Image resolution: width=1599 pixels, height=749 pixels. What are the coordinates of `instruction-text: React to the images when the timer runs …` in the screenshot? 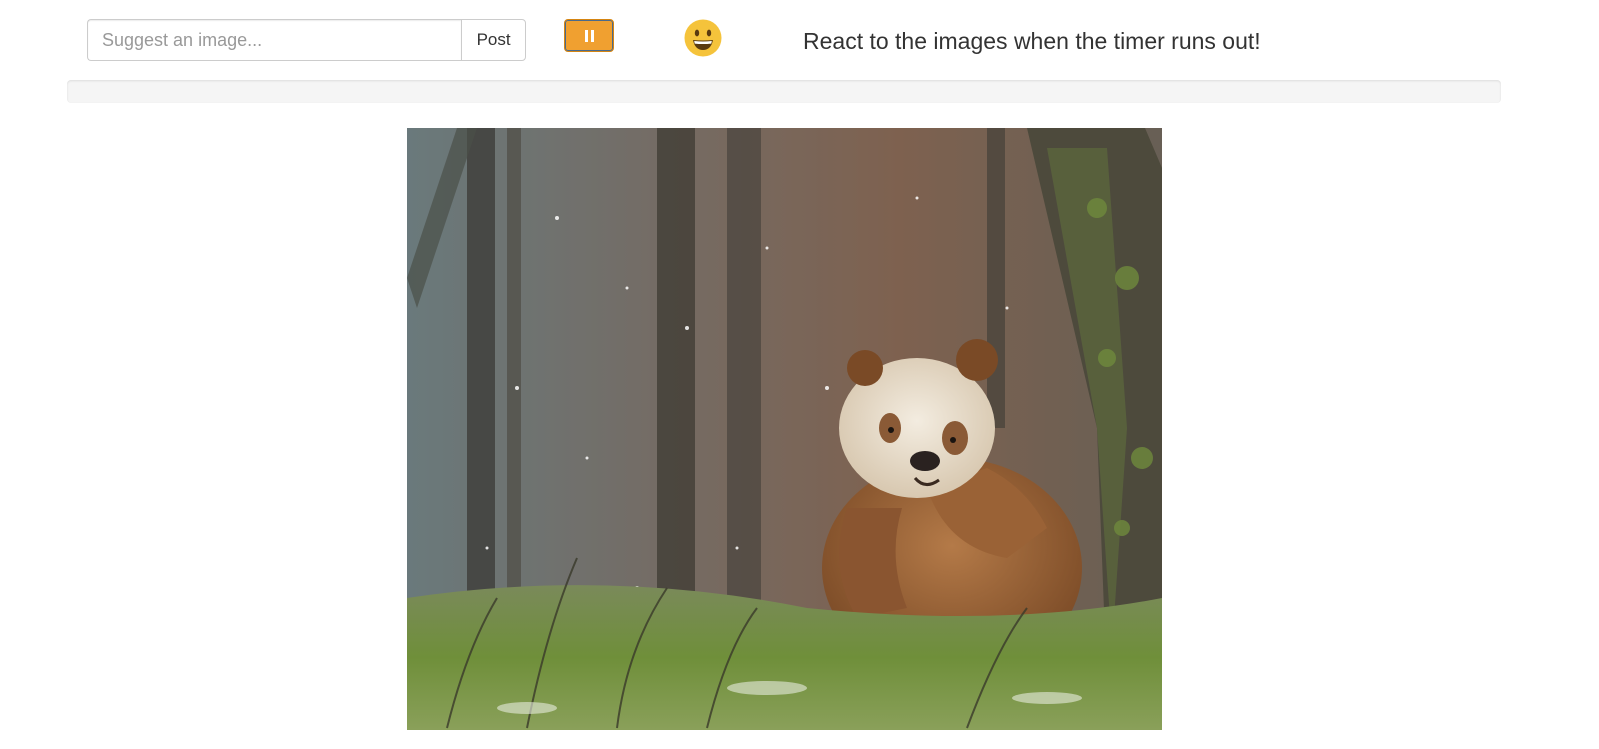 It's located at (1032, 41).